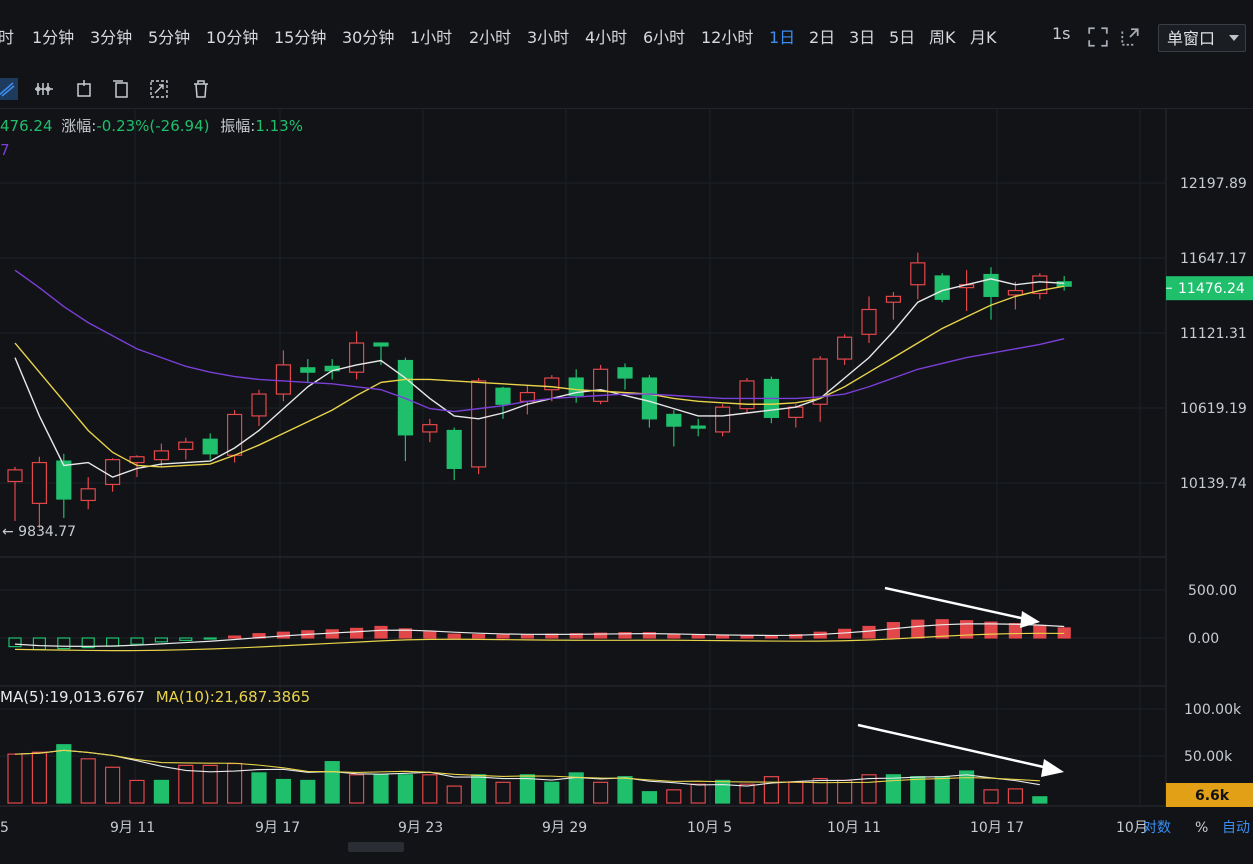 Image resolution: width=1253 pixels, height=864 pixels. Describe the element at coordinates (942, 36) in the screenshot. I see `timeframe-18: 周K` at that location.